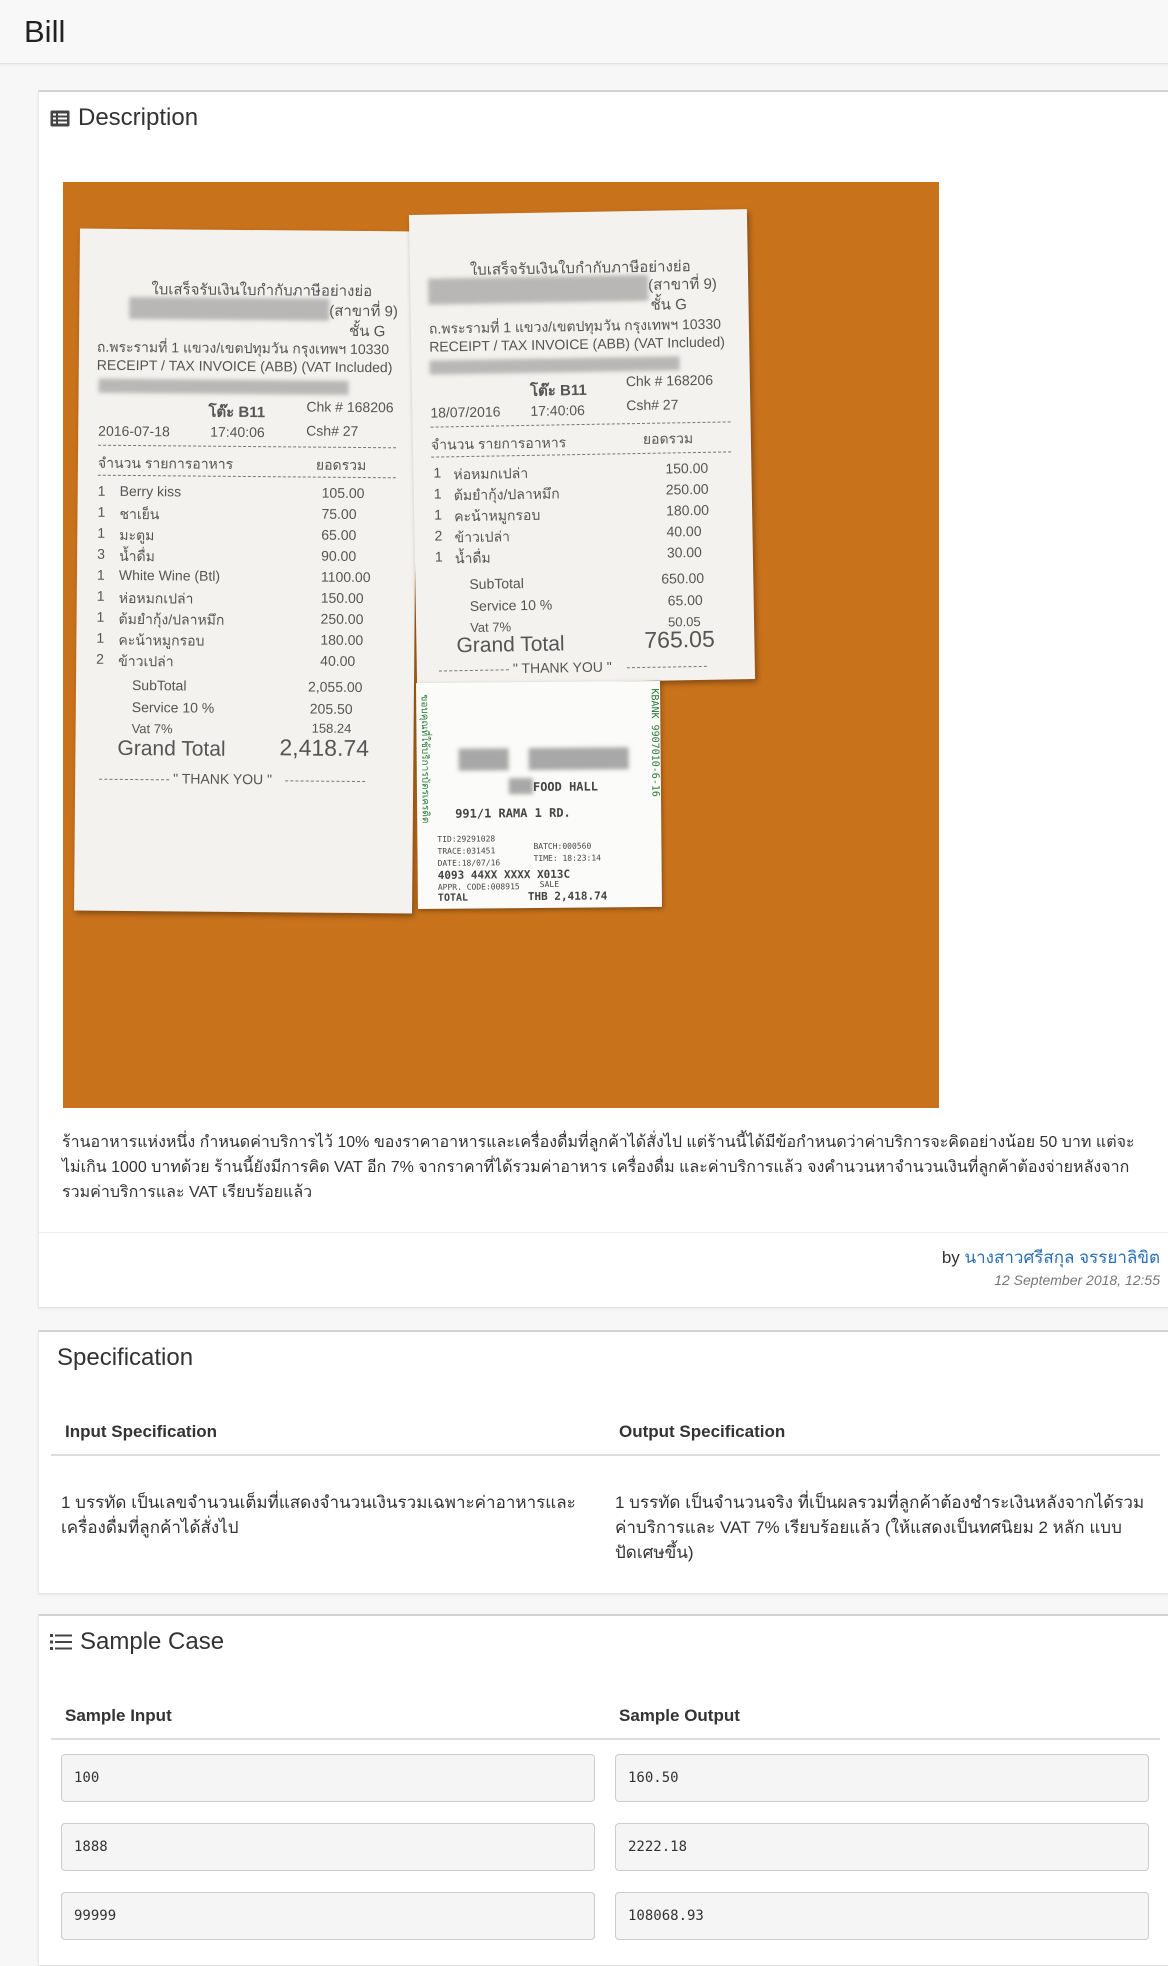  Describe the element at coordinates (1077, 1280) in the screenshot. I see `post-timestamp: 12 September 2018, 12:55` at that location.